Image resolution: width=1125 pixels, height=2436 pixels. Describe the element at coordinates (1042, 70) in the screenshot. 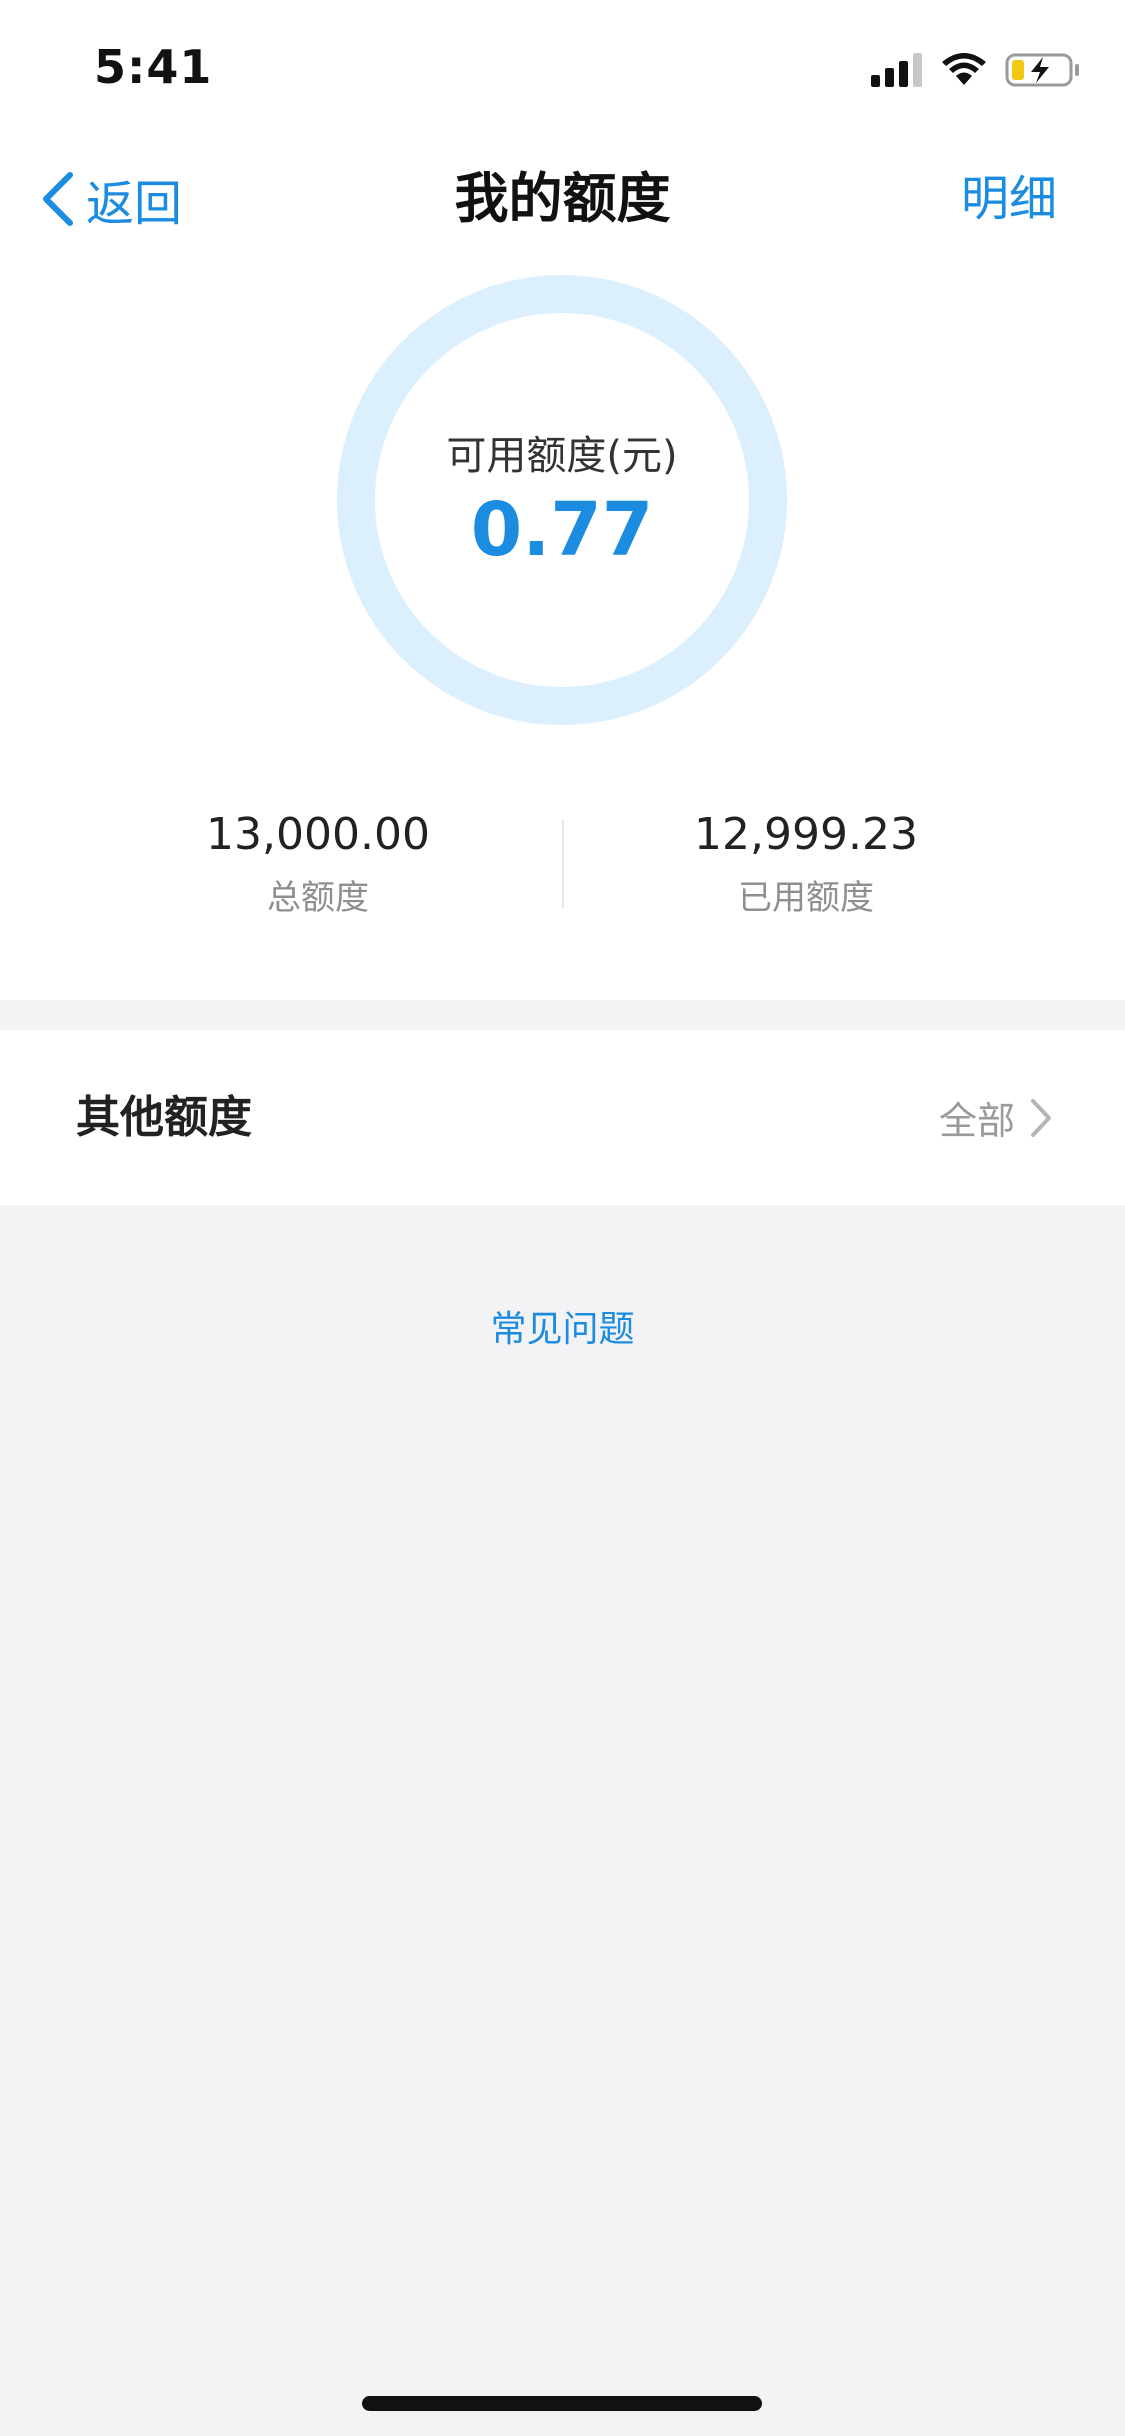

I see `battery-charging-icon` at that location.